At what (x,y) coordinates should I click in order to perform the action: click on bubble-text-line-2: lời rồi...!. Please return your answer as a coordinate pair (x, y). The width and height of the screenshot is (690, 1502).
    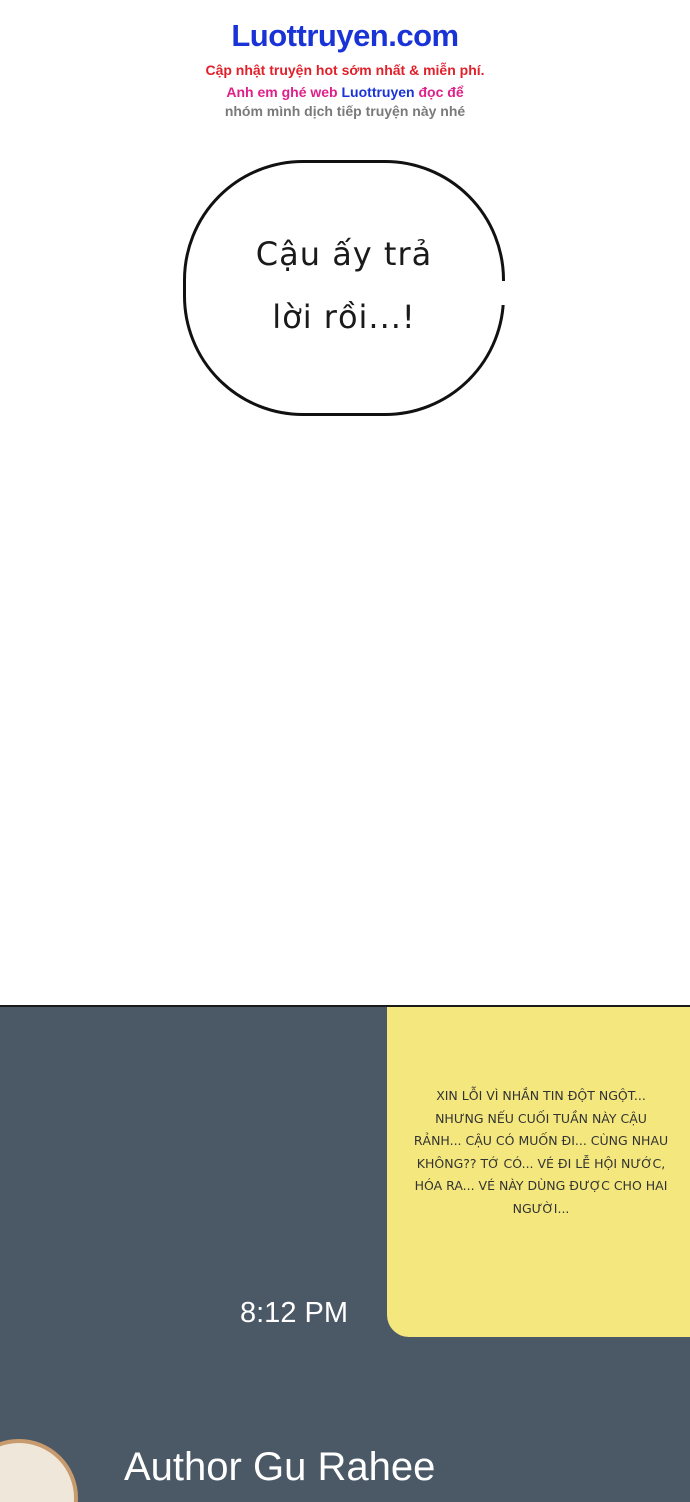
    Looking at the image, I should click on (344, 317).